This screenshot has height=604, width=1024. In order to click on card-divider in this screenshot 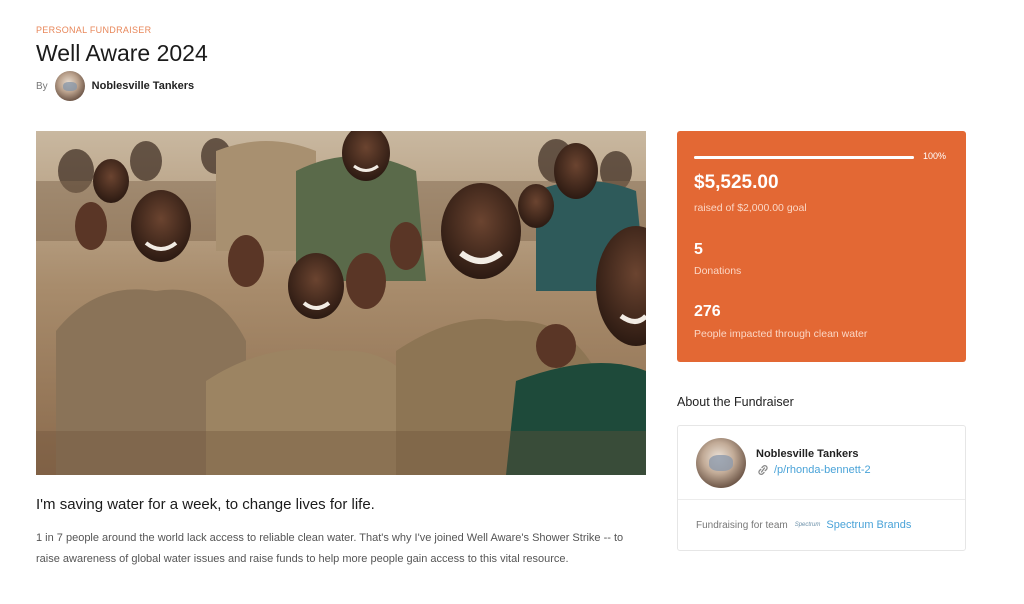, I will do `click(821, 499)`.